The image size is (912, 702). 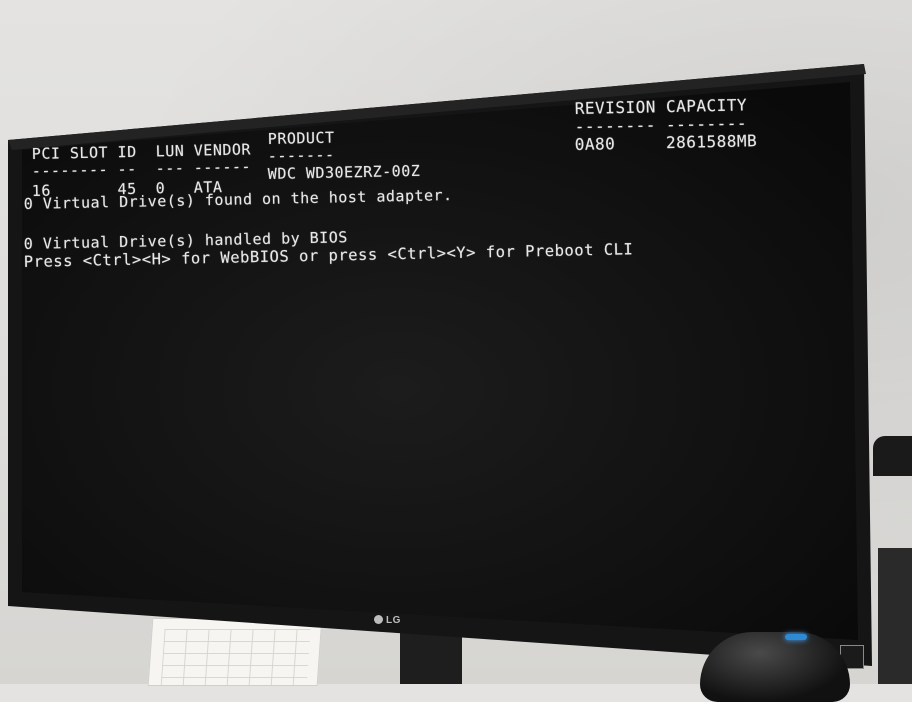 What do you see at coordinates (378, 619) in the screenshot?
I see `lg-logo-icon` at bounding box center [378, 619].